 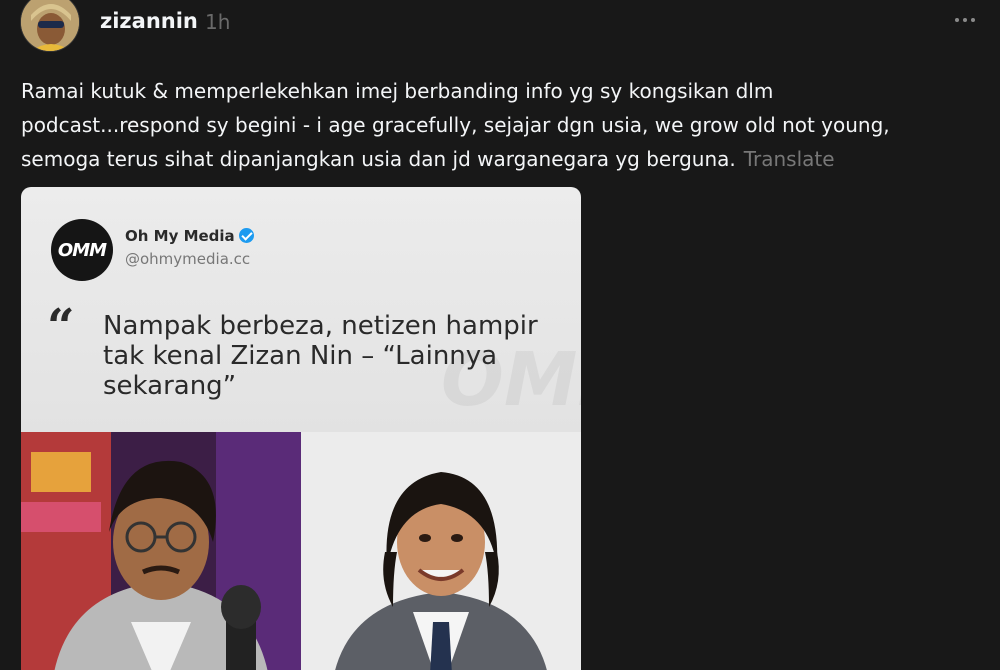 What do you see at coordinates (180, 236) in the screenshot?
I see `source-name-text: Oh My Media` at bounding box center [180, 236].